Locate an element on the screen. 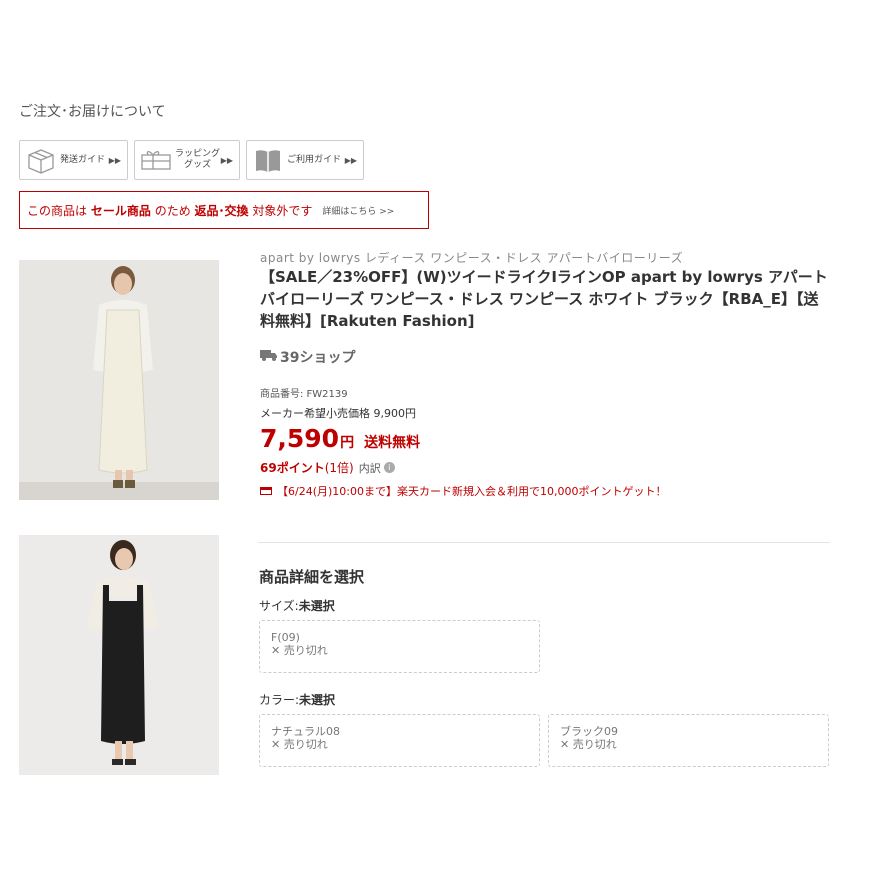 The height and width of the screenshot is (886, 886). info-icon: i is located at coordinates (389, 467).